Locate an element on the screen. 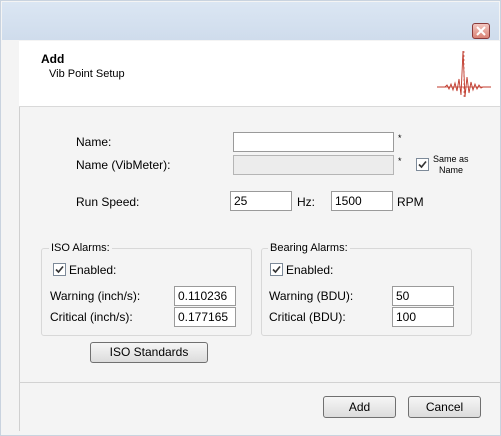  vibmeter-name-label: Name (VibMeter): is located at coordinates (123, 165).